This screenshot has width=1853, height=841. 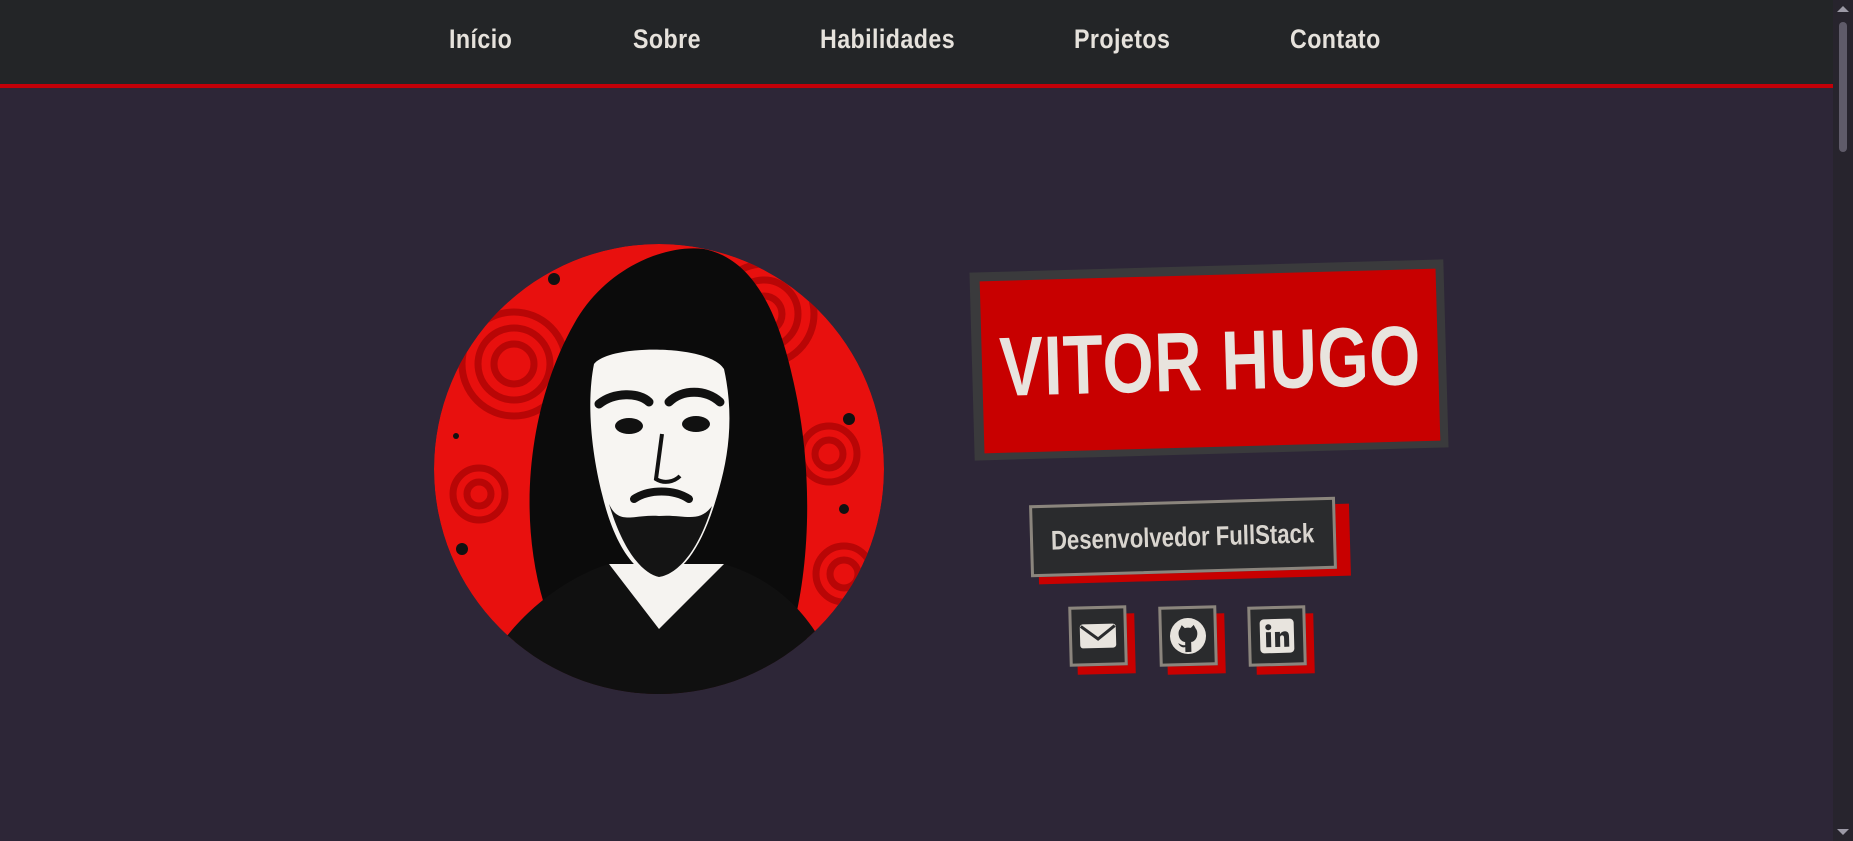 I want to click on email-link-button, so click(x=1102, y=640).